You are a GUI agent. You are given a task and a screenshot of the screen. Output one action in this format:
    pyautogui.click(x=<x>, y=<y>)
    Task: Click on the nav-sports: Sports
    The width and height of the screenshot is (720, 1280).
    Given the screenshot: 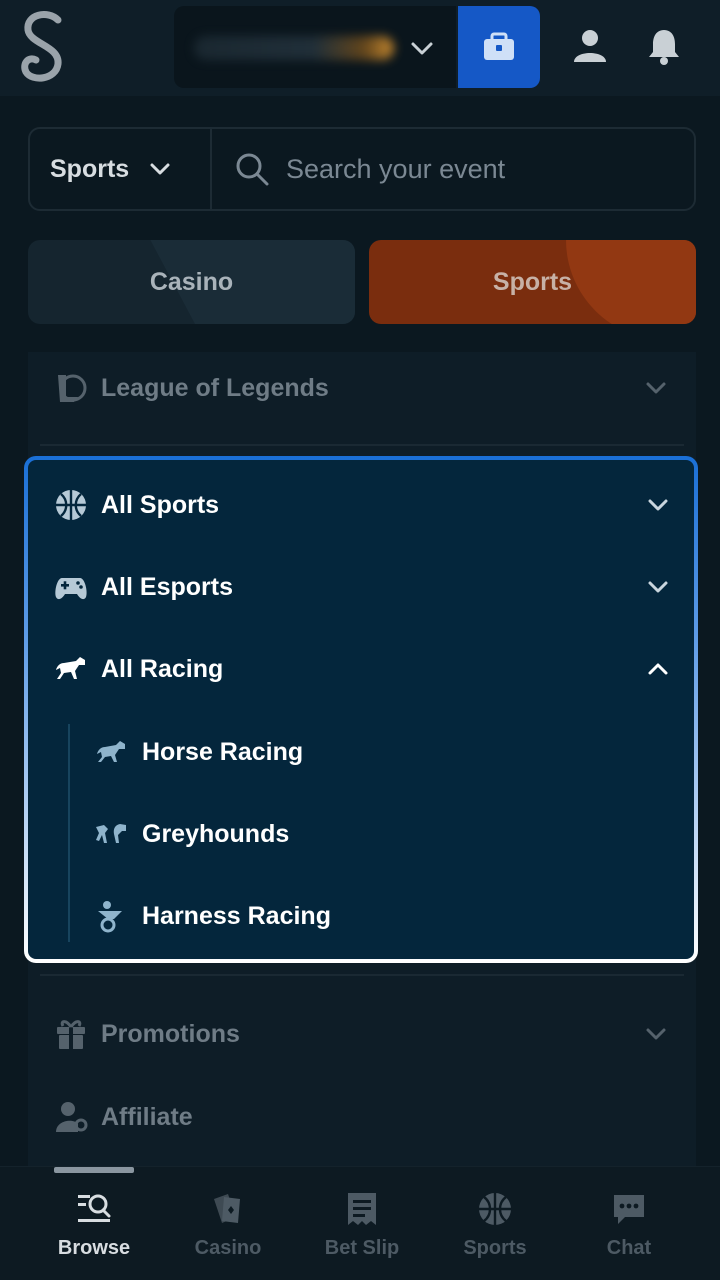 What is the action you would take?
    pyautogui.click(x=495, y=1232)
    